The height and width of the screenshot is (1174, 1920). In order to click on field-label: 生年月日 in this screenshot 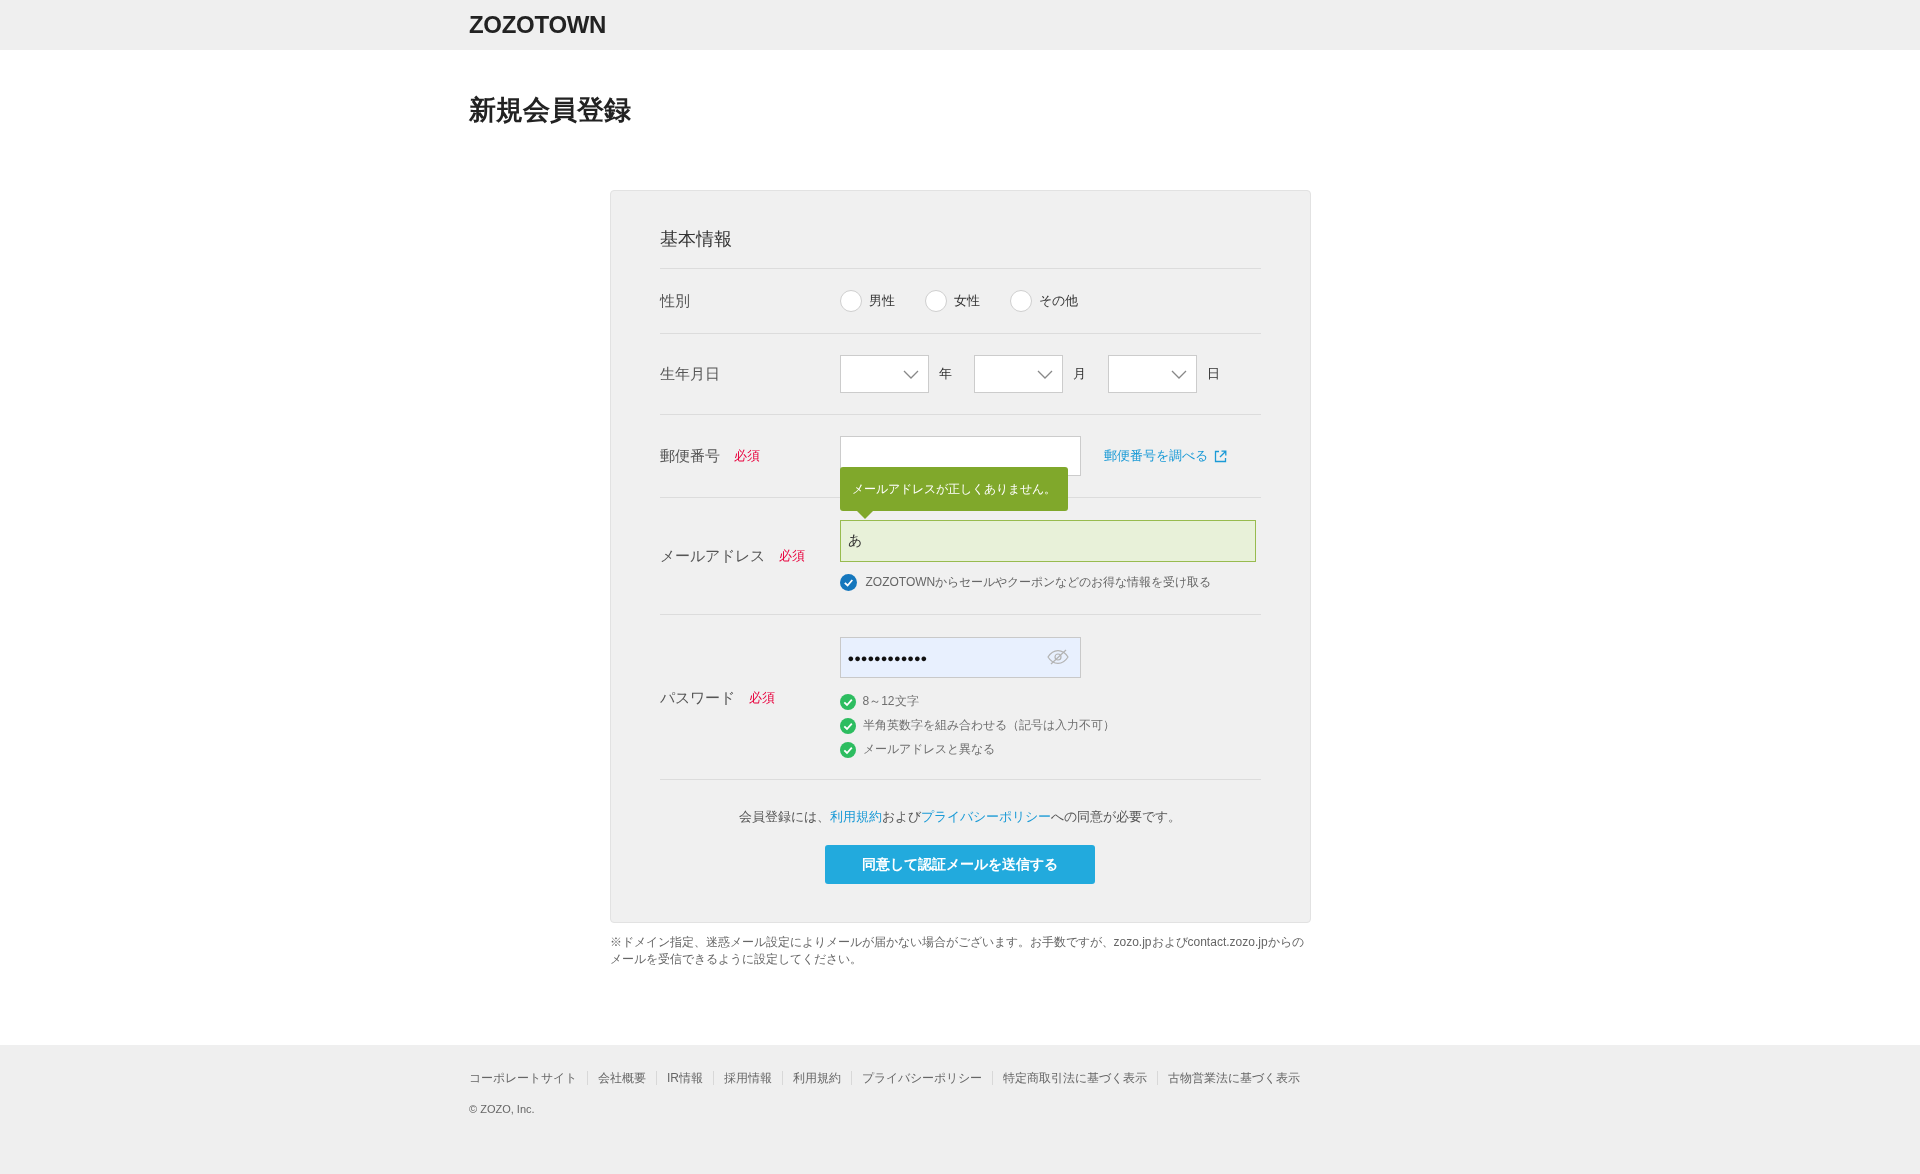, I will do `click(689, 374)`.